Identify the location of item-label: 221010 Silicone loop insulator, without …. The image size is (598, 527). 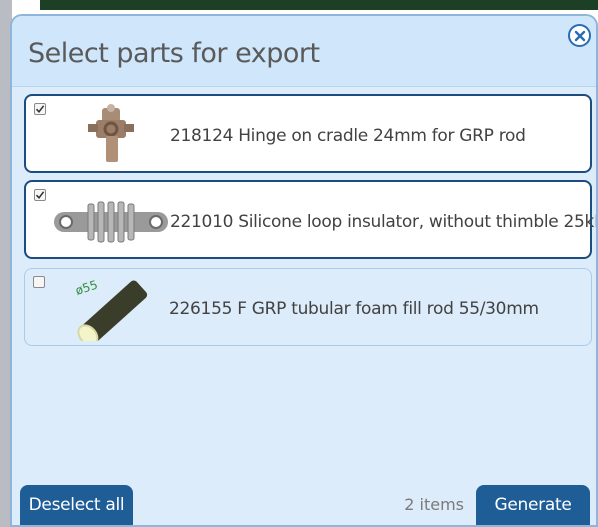
(384, 222).